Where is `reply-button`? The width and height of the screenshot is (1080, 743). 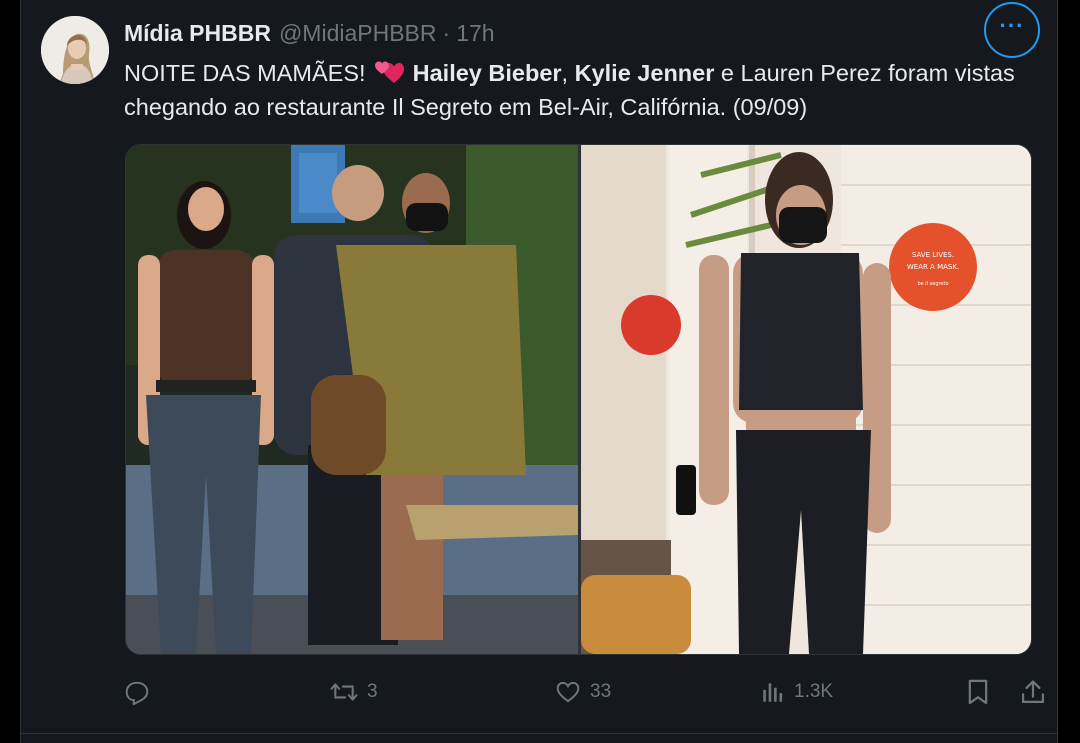 reply-button is located at coordinates (137, 692).